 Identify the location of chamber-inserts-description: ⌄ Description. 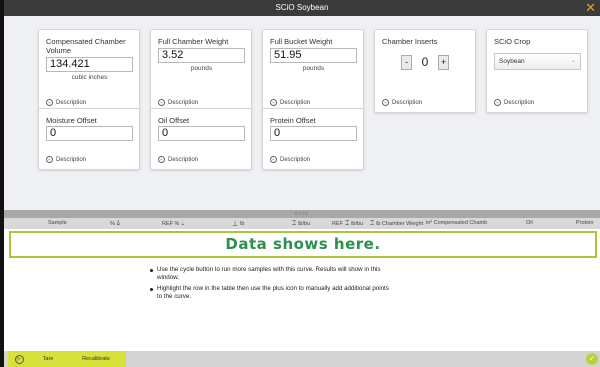
(402, 102).